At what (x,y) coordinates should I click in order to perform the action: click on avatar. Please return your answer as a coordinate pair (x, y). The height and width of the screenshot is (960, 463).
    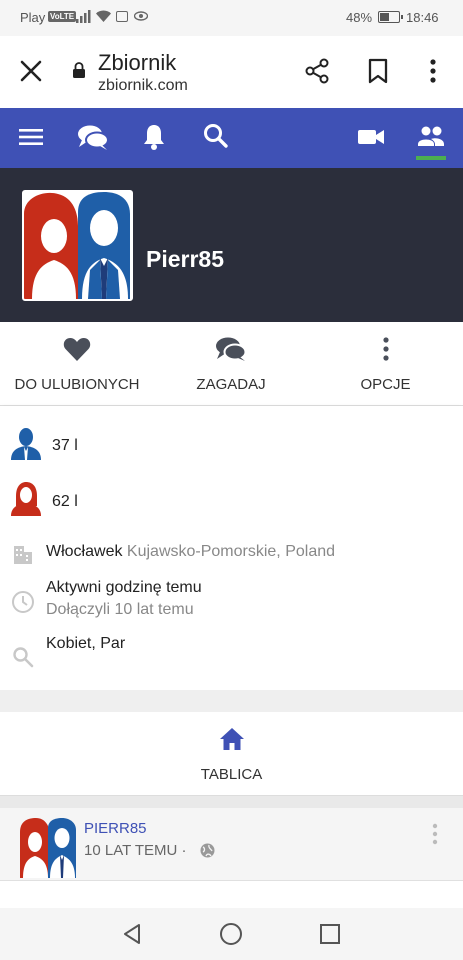
    Looking at the image, I should click on (77, 245).